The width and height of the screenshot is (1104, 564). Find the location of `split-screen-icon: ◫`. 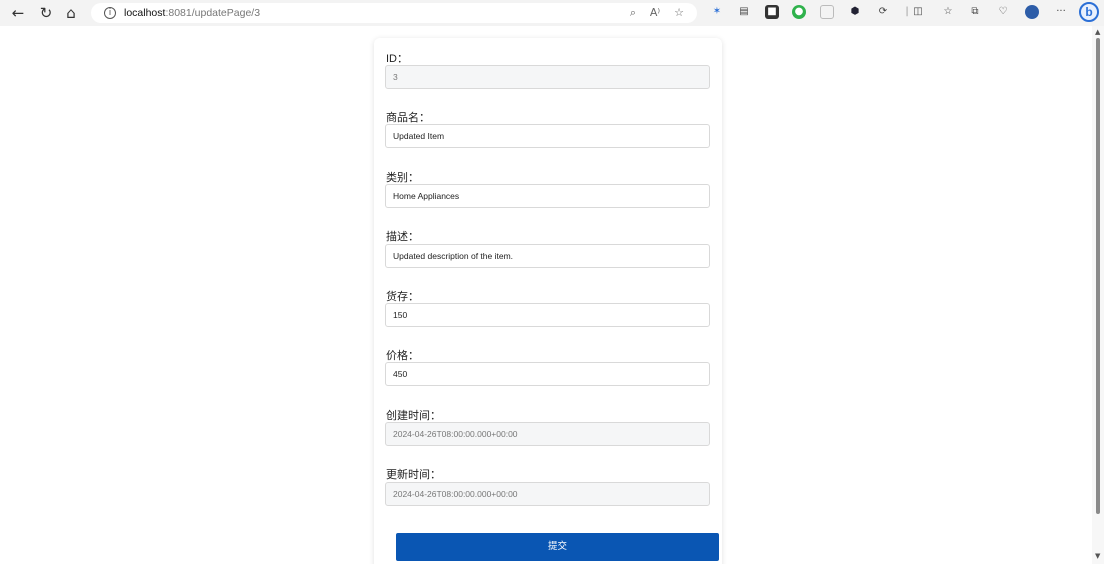

split-screen-icon: ◫ is located at coordinates (918, 12).